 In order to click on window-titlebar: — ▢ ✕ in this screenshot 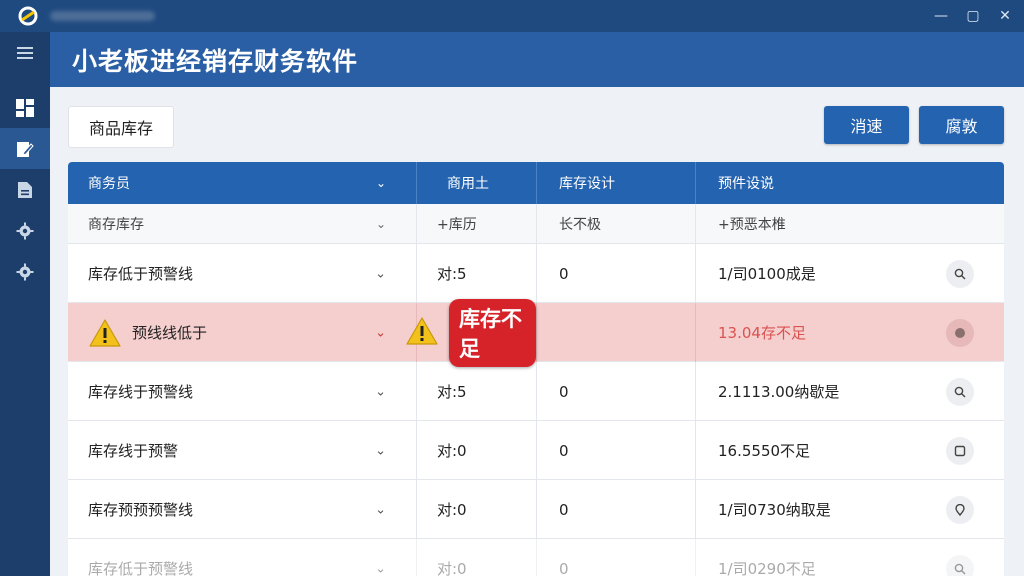, I will do `click(512, 16)`.